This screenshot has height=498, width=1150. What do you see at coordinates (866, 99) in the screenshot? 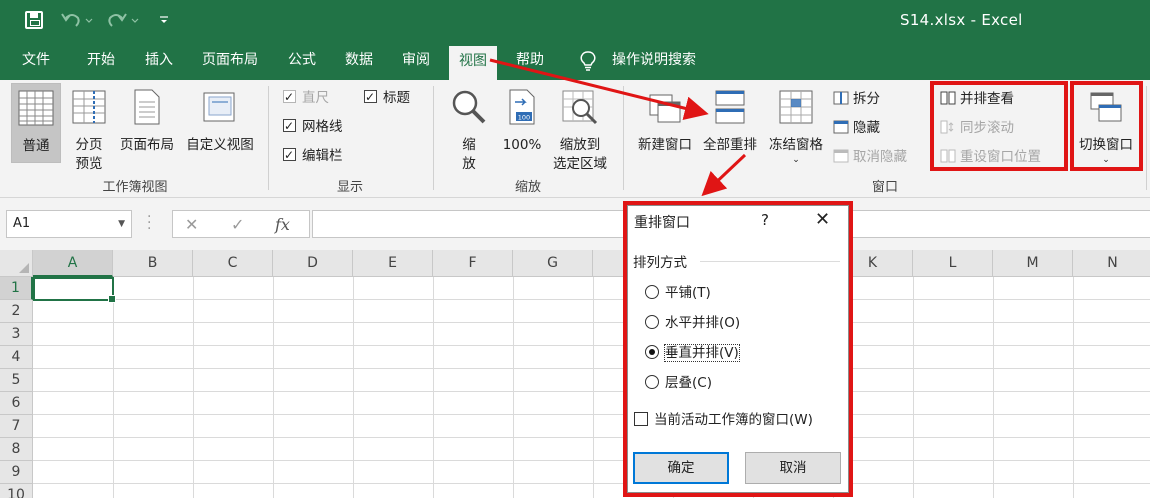
I see `split-label: 拆分` at bounding box center [866, 99].